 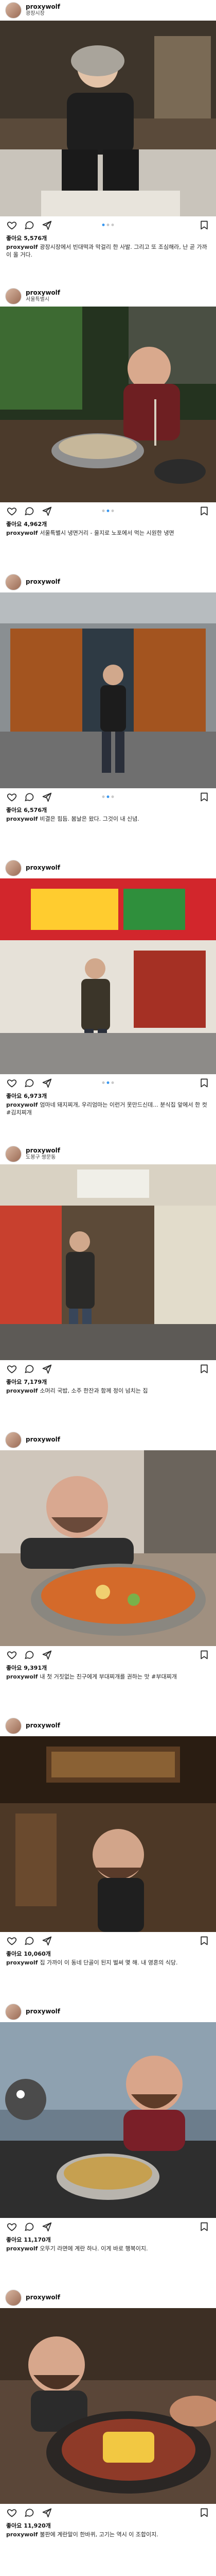 What do you see at coordinates (108, 2240) in the screenshot?
I see `like-count: 좋아요 11,170개` at bounding box center [108, 2240].